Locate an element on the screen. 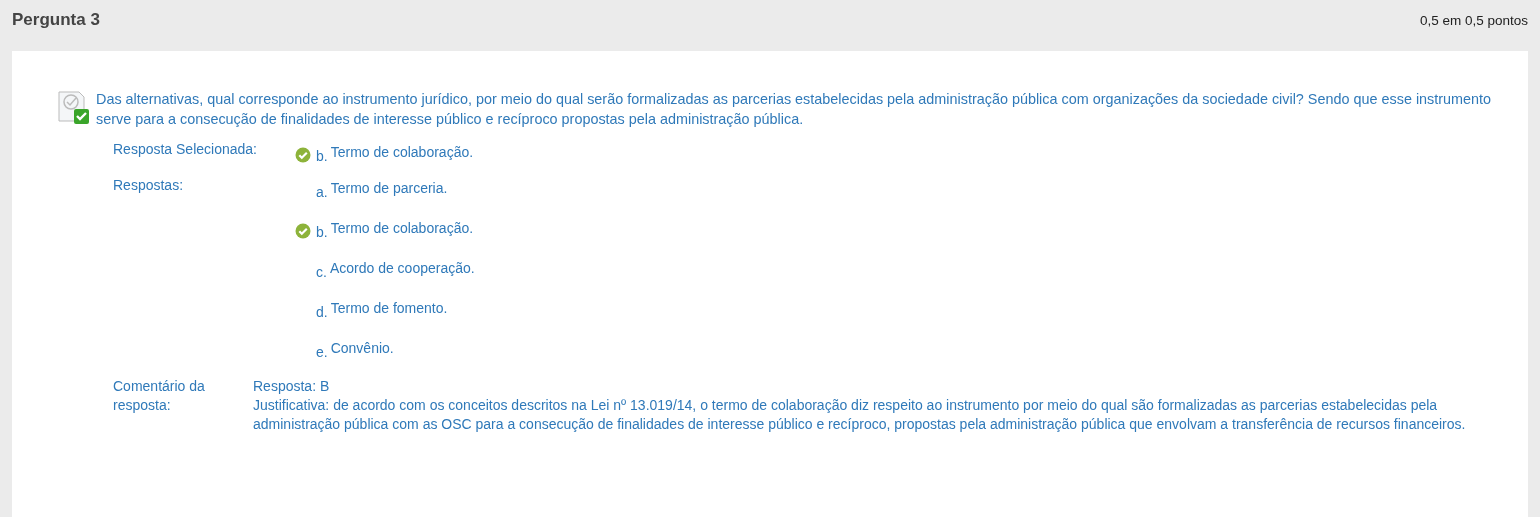  field-label: Respostas: is located at coordinates (149, 185).